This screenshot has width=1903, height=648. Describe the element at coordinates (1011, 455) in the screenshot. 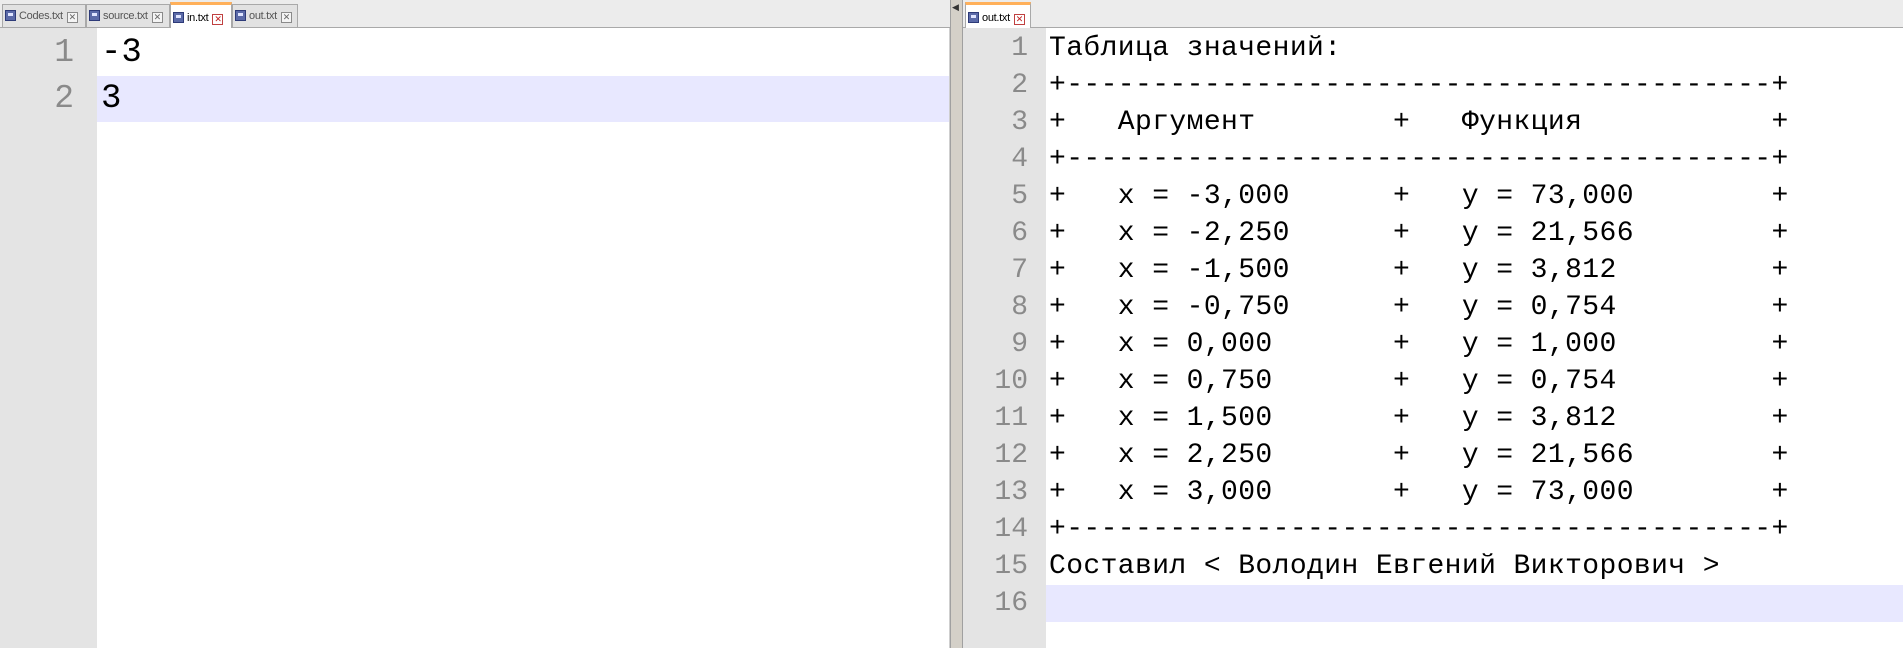

I see `line-number: 12` at that location.